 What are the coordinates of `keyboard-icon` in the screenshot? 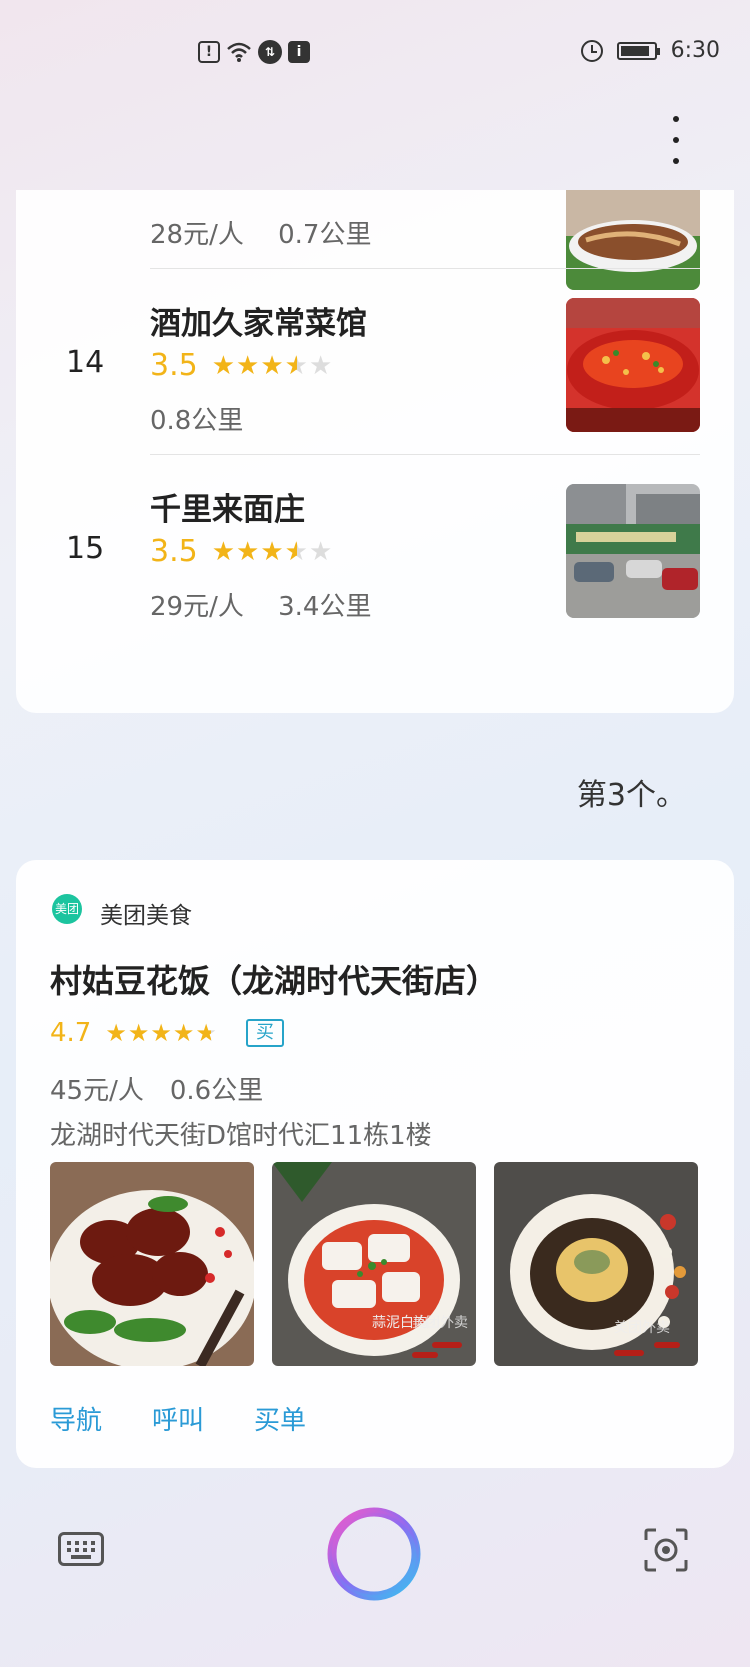 It's located at (81, 1549).